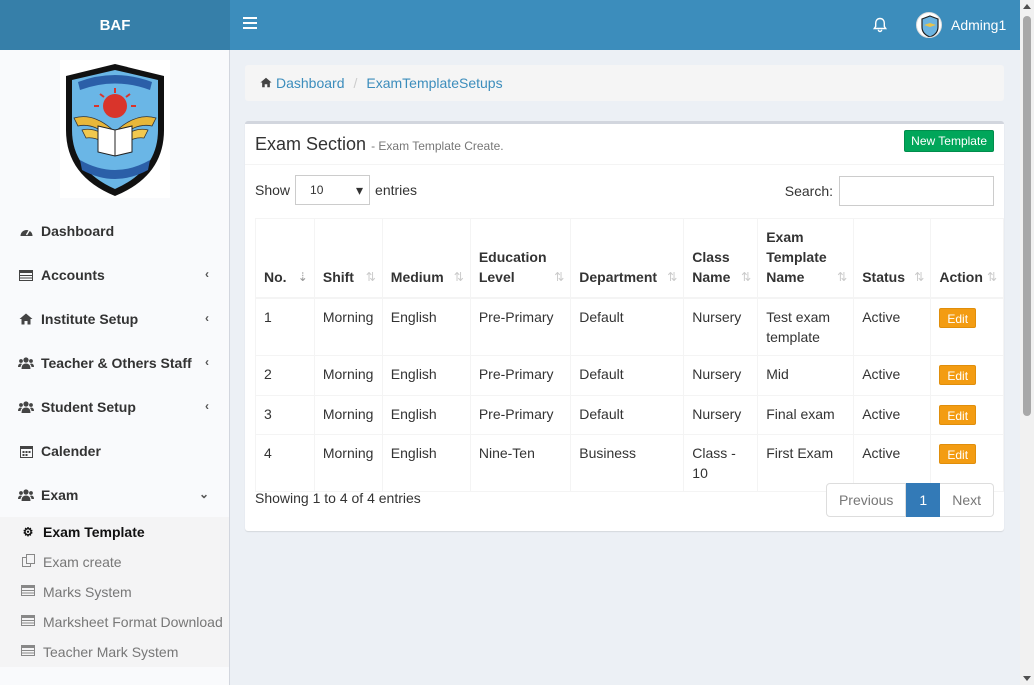  I want to click on copy-icon, so click(28, 562).